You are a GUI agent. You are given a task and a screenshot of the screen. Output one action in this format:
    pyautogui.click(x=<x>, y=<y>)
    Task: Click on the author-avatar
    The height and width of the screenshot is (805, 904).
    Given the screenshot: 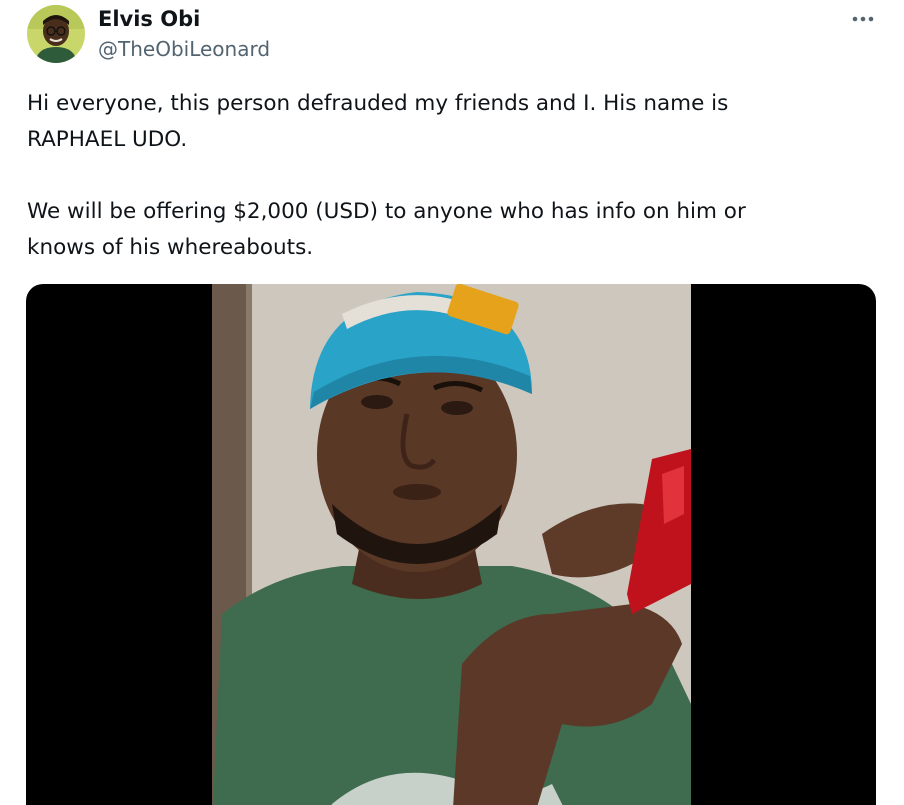 What is the action you would take?
    pyautogui.click(x=56, y=34)
    